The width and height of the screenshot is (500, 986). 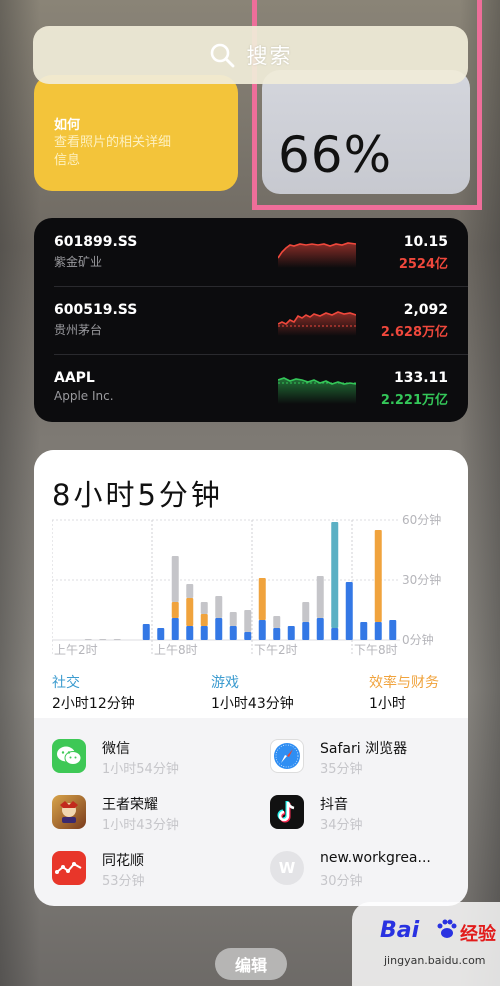 What do you see at coordinates (435, 960) in the screenshot?
I see `watermark-url: jingyan.baidu.com` at bounding box center [435, 960].